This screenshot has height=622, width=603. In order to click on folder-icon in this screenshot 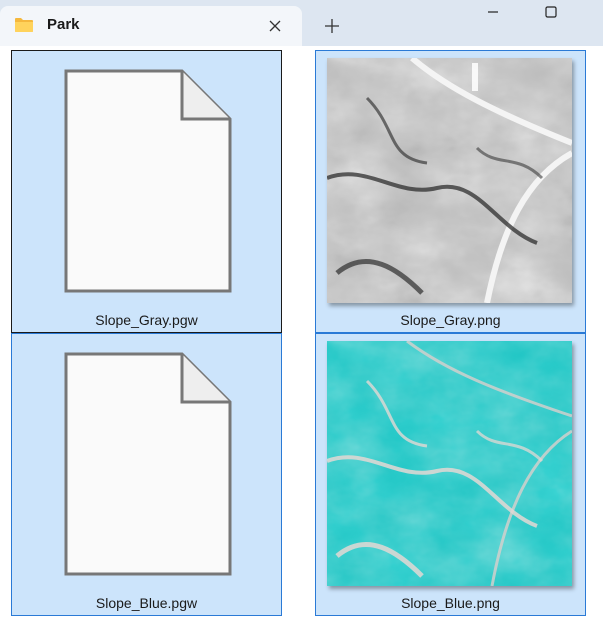, I will do `click(24, 25)`.